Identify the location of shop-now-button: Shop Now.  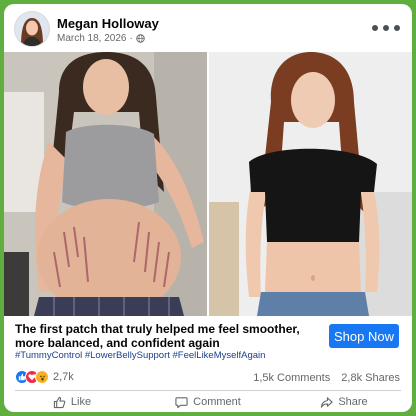
(364, 336).